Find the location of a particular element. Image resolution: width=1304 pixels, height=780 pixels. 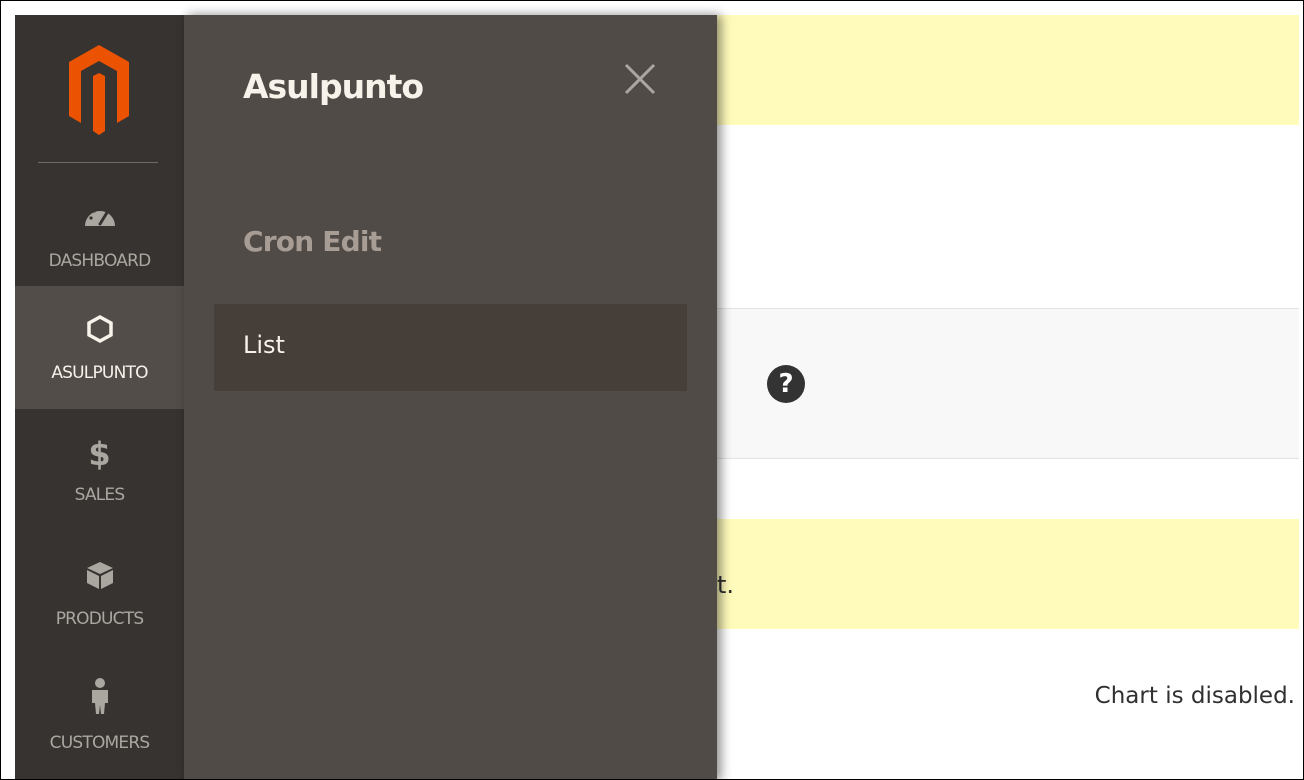

box-icon is located at coordinates (99, 575).